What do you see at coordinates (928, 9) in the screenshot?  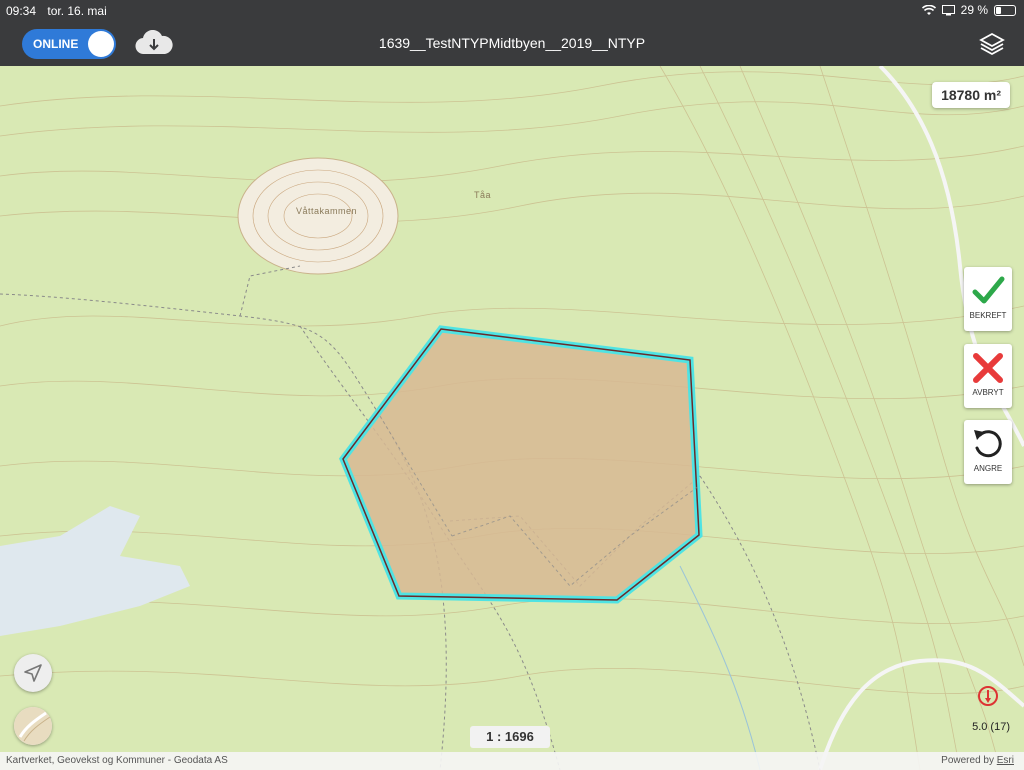 I see `wifi-icon` at bounding box center [928, 9].